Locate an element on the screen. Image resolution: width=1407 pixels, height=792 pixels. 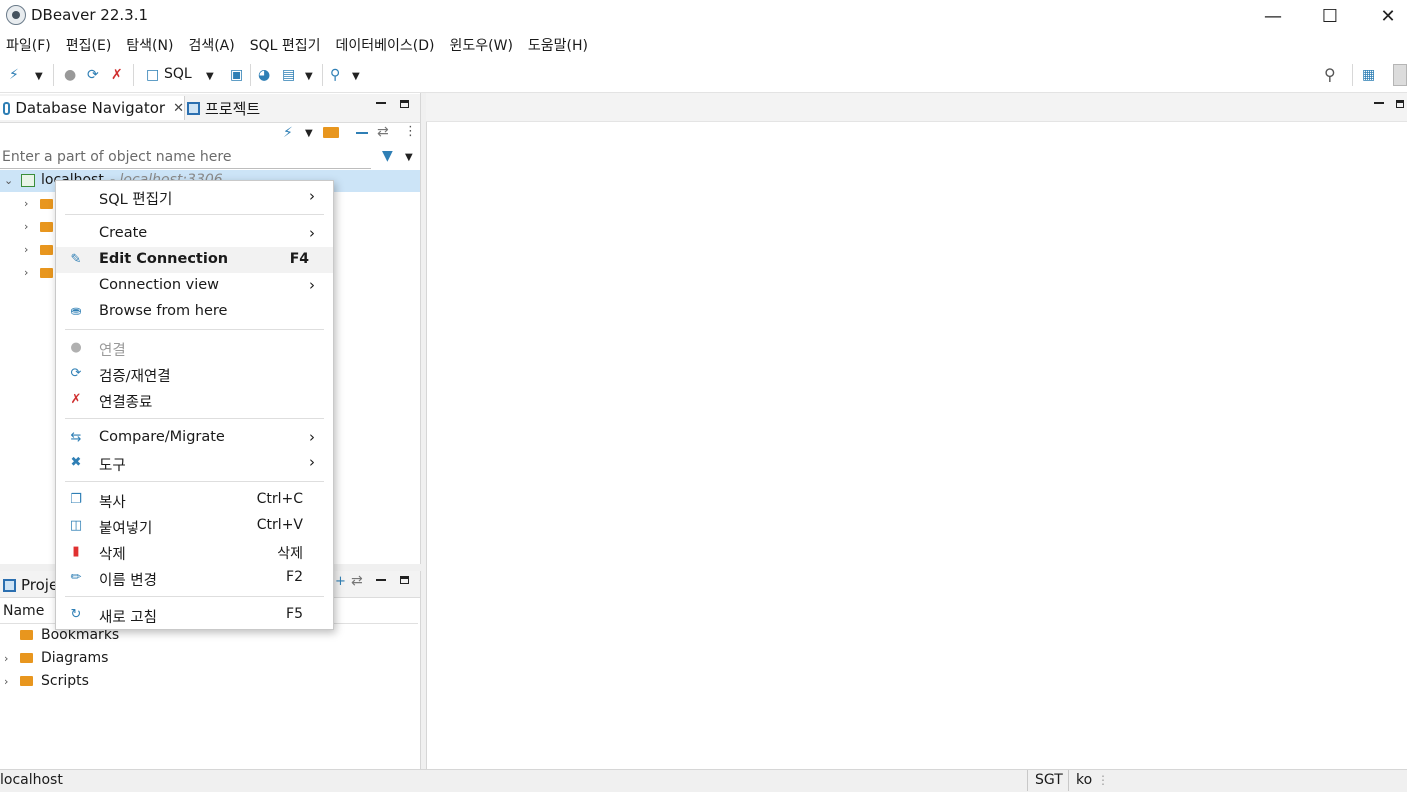
new-connection-dropdown-icon: ▼ is located at coordinates (39, 77).